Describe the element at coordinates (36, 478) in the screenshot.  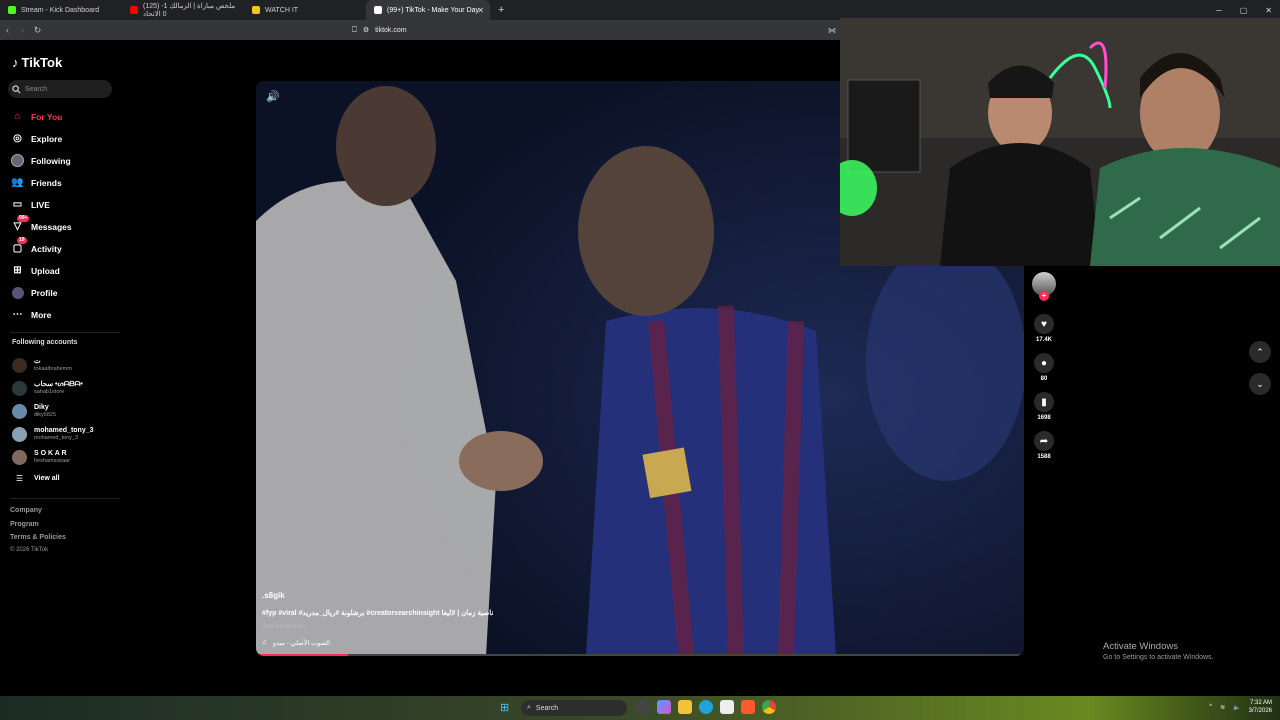
I see `view-all-link: ☰ View all` at that location.